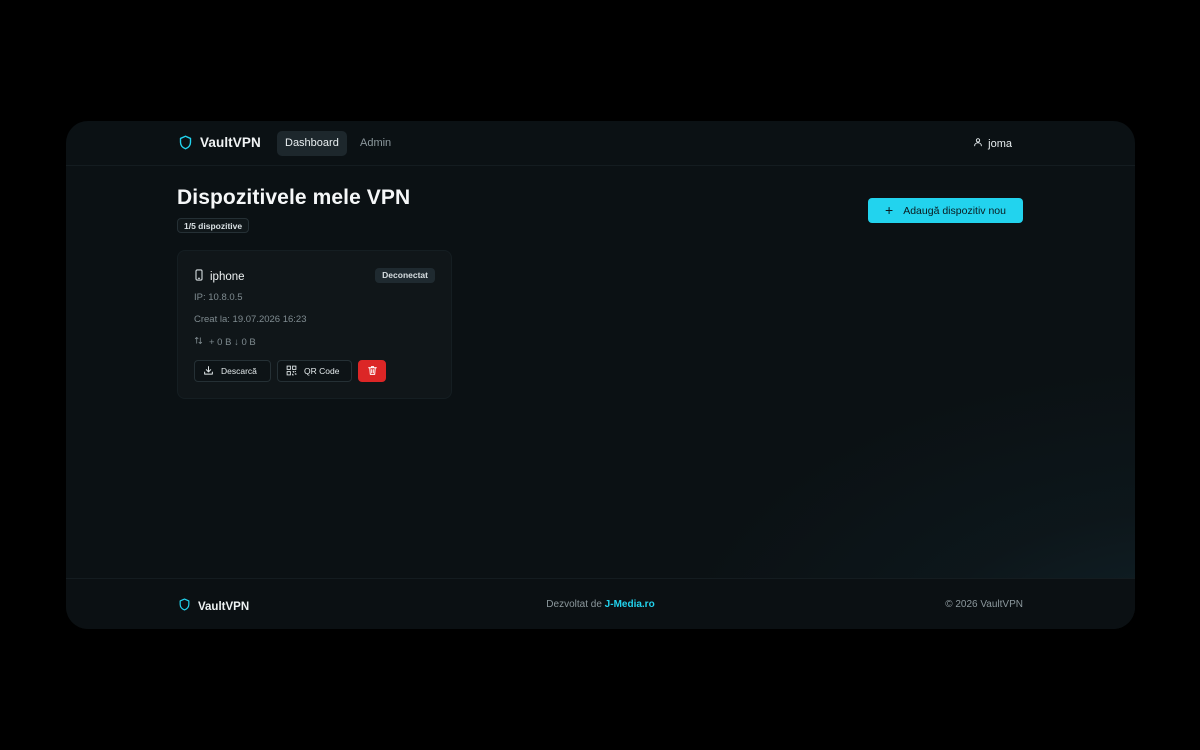  I want to click on phone-icon, so click(199, 277).